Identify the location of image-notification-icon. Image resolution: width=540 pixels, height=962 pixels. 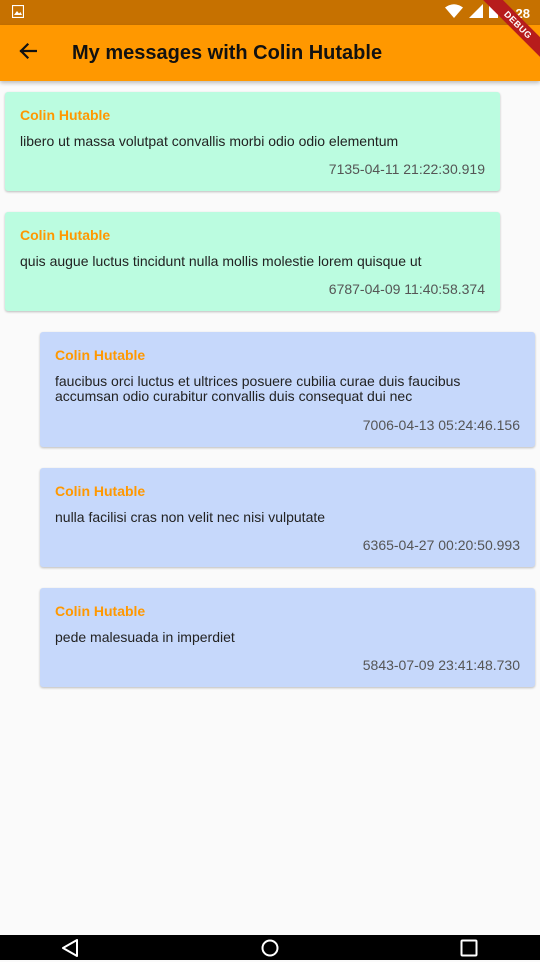
(18, 11).